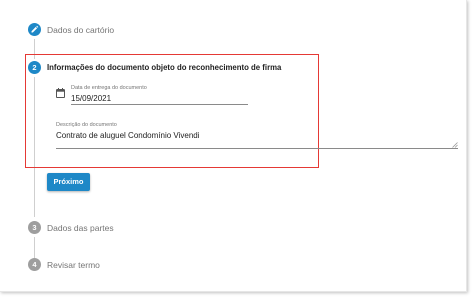  What do you see at coordinates (34, 227) in the screenshot?
I see `step-3-circle: 3` at bounding box center [34, 227].